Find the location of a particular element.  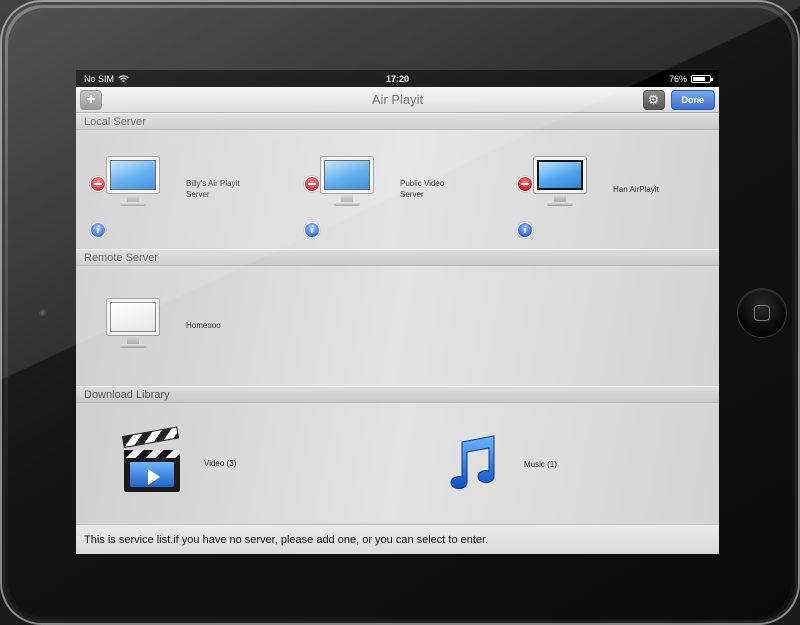

gear-icon: ⚙ is located at coordinates (653, 99).